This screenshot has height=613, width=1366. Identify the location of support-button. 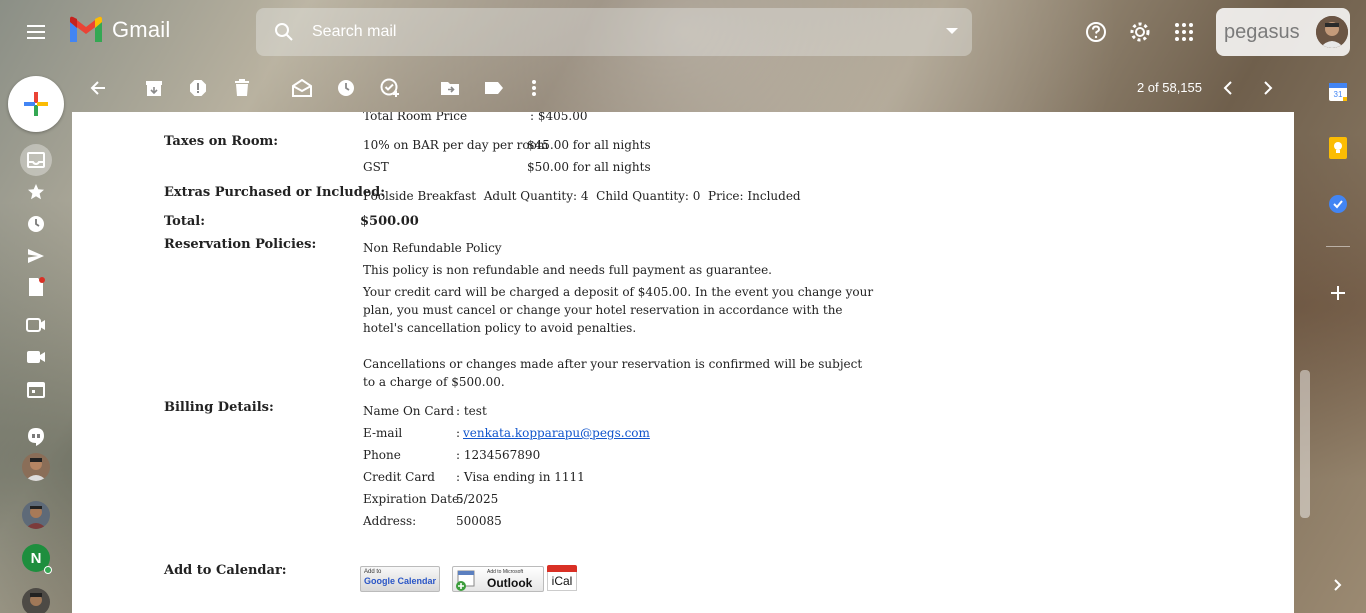
(1096, 32).